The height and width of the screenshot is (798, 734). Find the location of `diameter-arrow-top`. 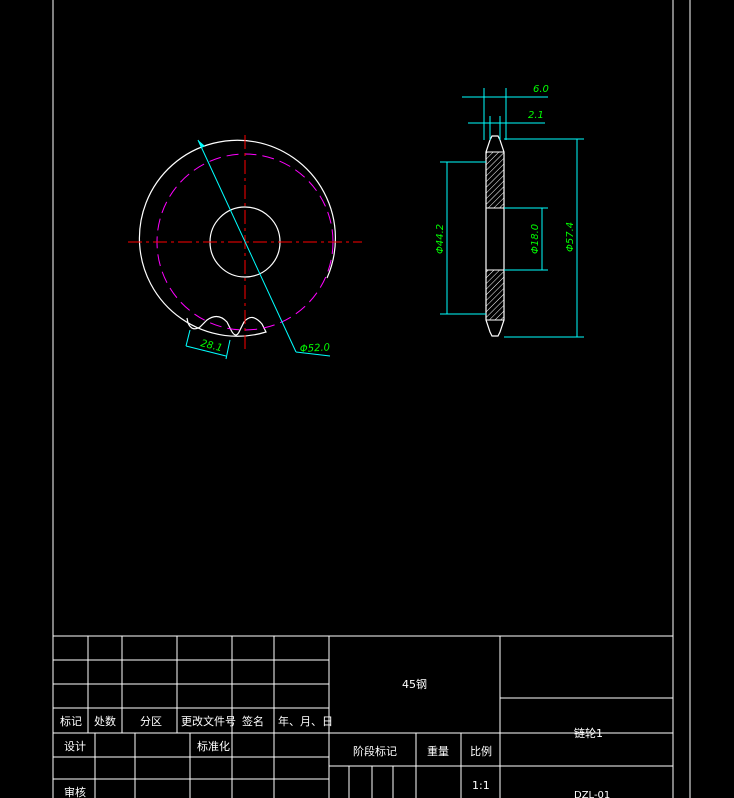

diameter-arrow-top is located at coordinates (201, 144).